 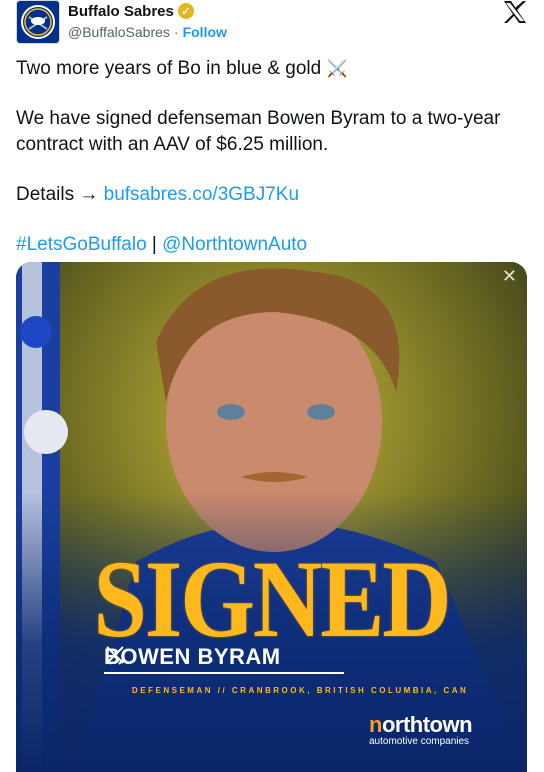 What do you see at coordinates (375, 724) in the screenshot?
I see `sponsor-name-first: n` at bounding box center [375, 724].